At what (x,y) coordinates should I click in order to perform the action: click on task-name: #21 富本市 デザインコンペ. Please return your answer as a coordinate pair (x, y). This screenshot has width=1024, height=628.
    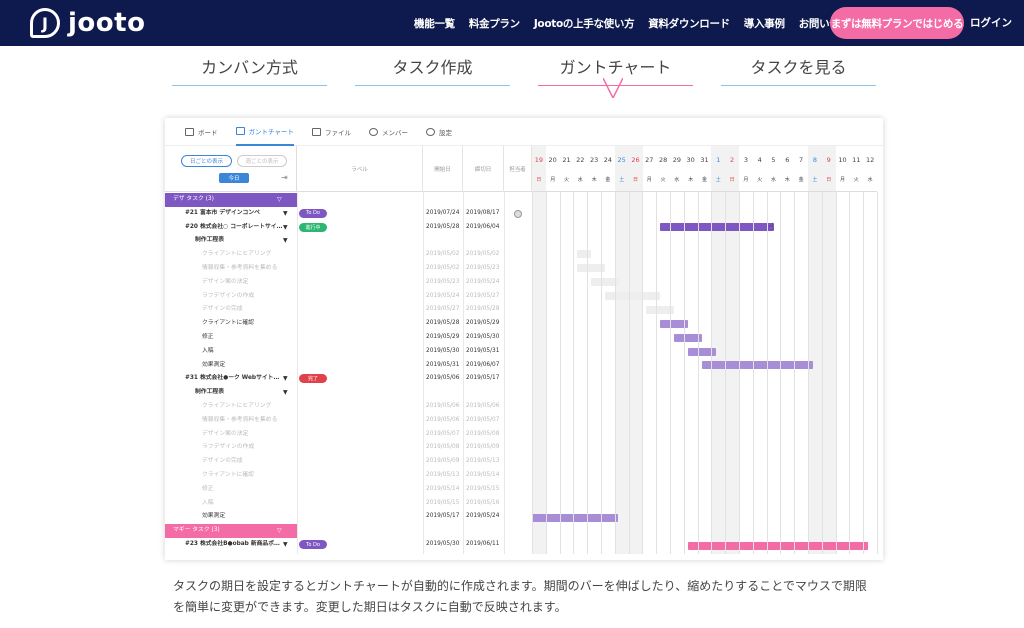
    Looking at the image, I should click on (222, 212).